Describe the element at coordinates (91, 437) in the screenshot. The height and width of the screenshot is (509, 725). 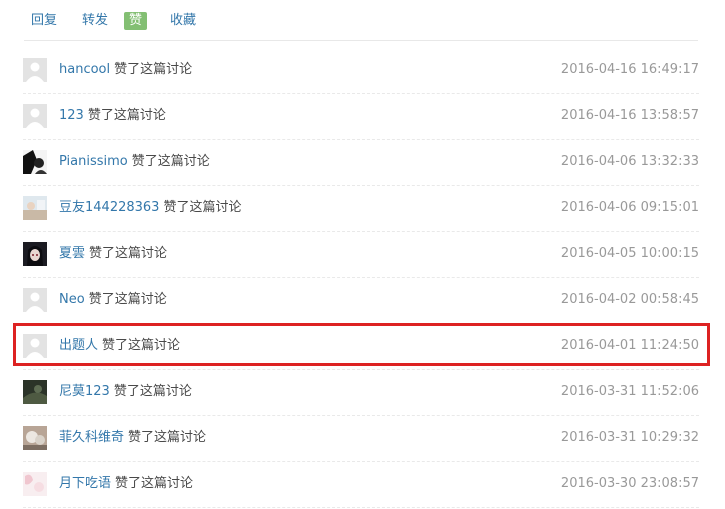
I see `user-link: 菲久科维奇` at that location.